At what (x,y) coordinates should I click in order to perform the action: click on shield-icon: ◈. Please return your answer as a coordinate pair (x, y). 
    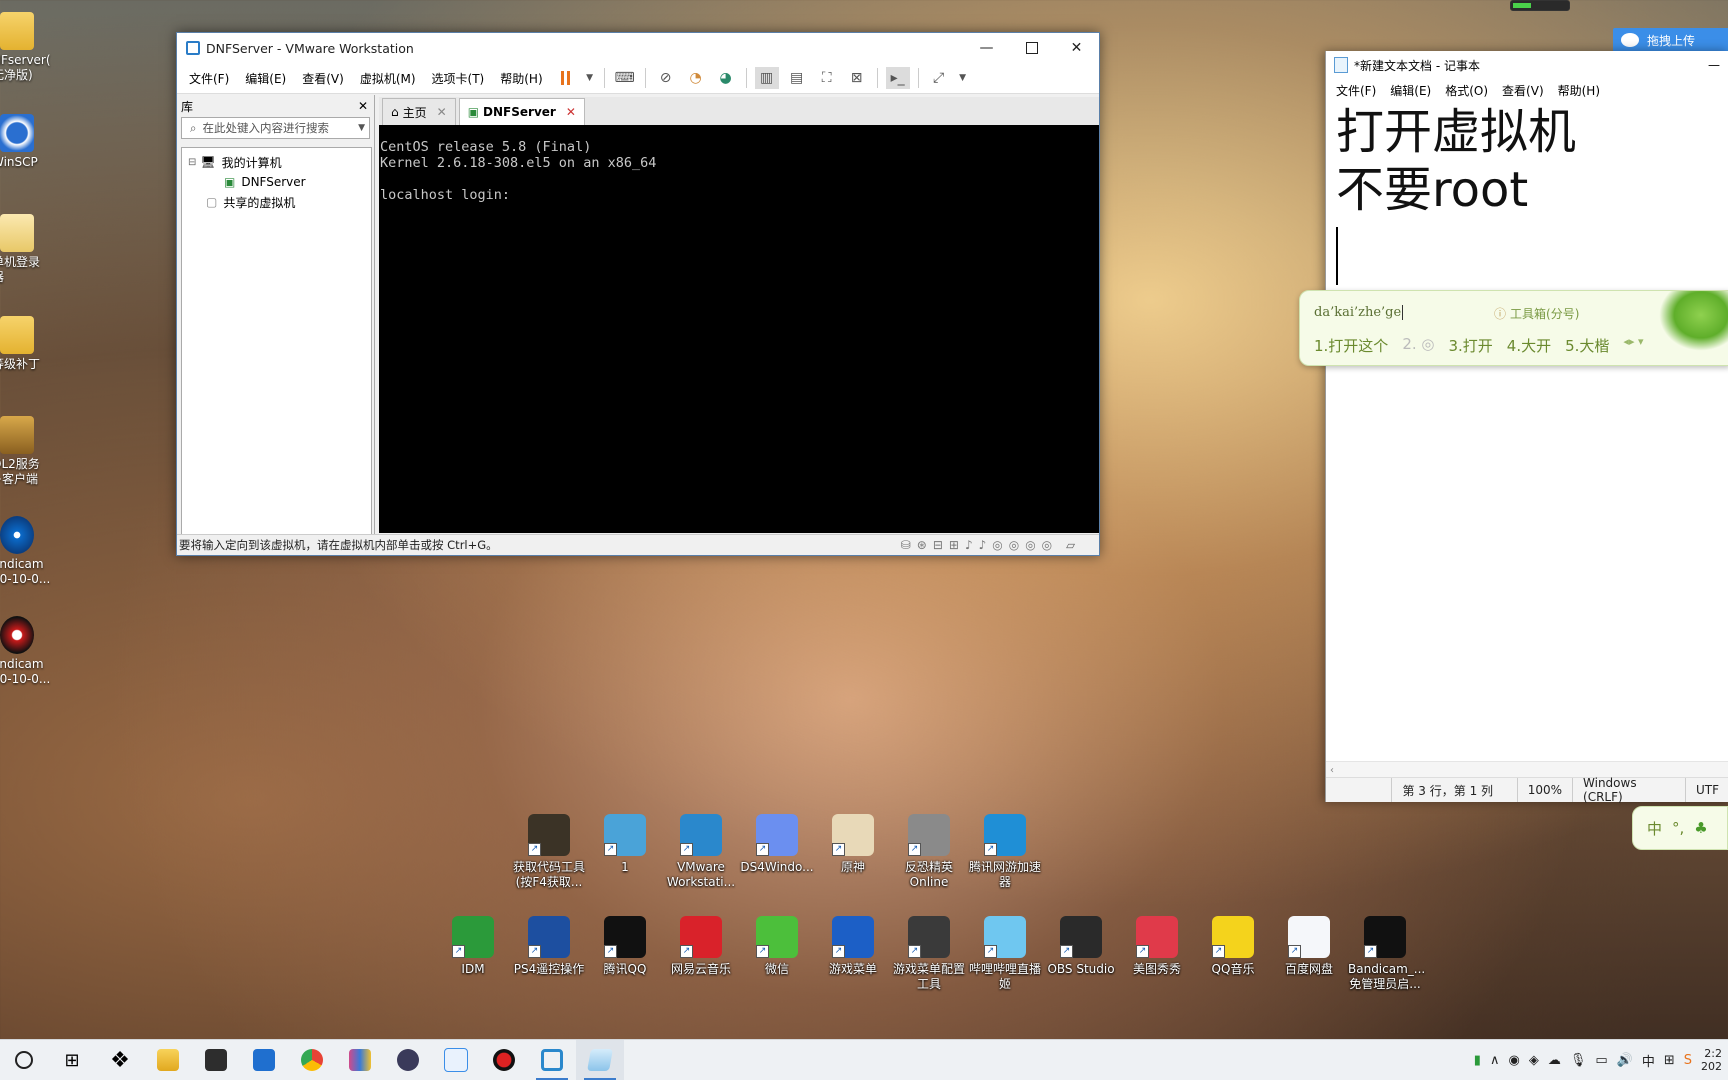
    Looking at the image, I should click on (1534, 1060).